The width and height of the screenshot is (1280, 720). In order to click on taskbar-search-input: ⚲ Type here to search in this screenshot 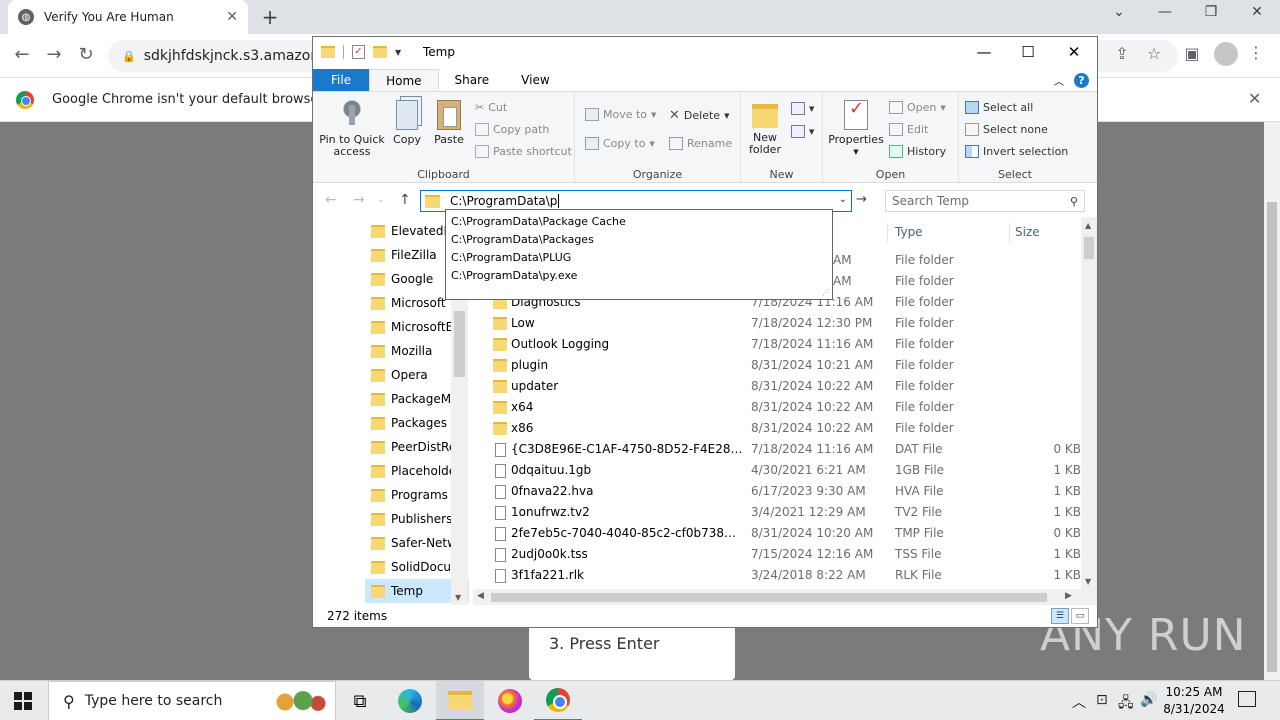, I will do `click(192, 700)`.